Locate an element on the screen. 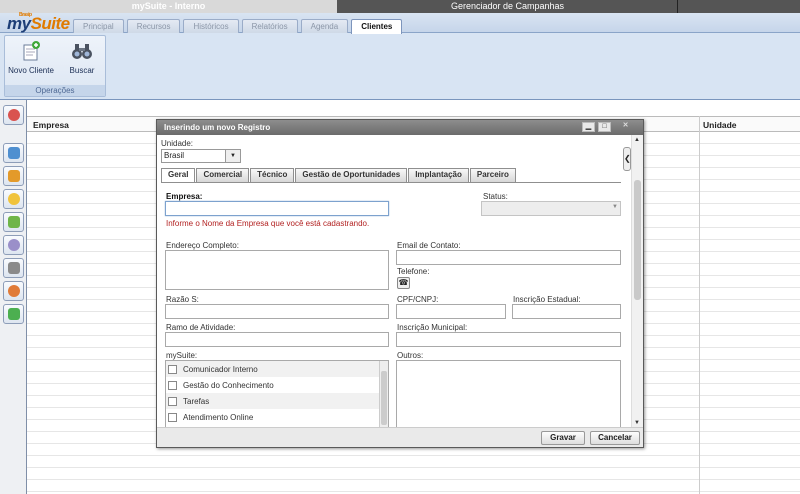 The width and height of the screenshot is (800, 494). list-item: Comunicador Interno is located at coordinates (277, 369).